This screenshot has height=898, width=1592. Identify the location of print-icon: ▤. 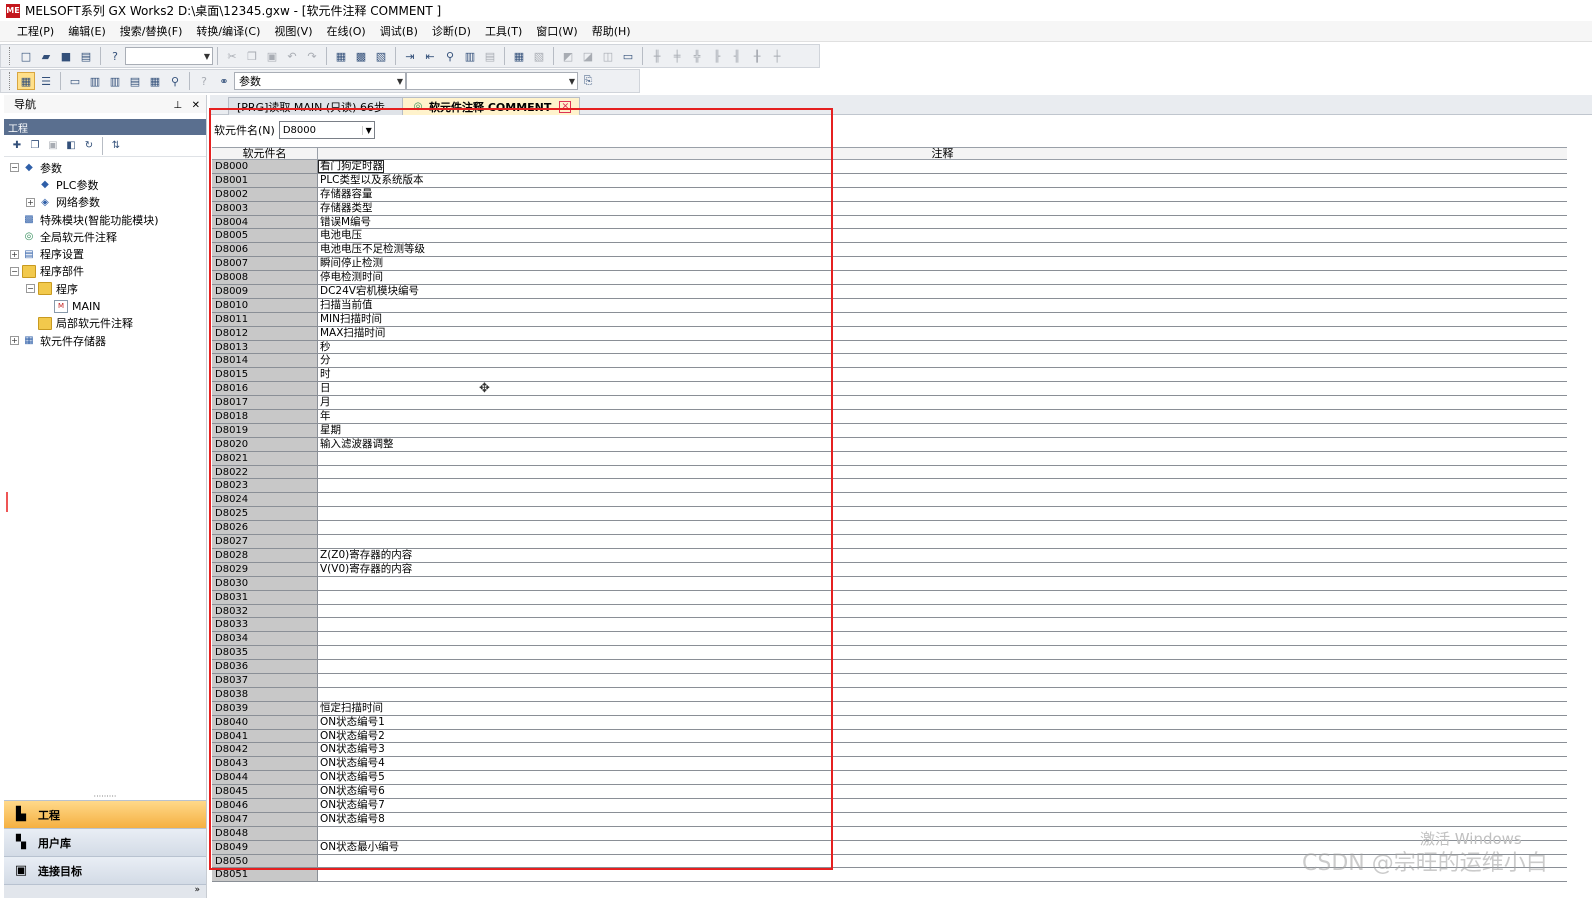
(86, 56).